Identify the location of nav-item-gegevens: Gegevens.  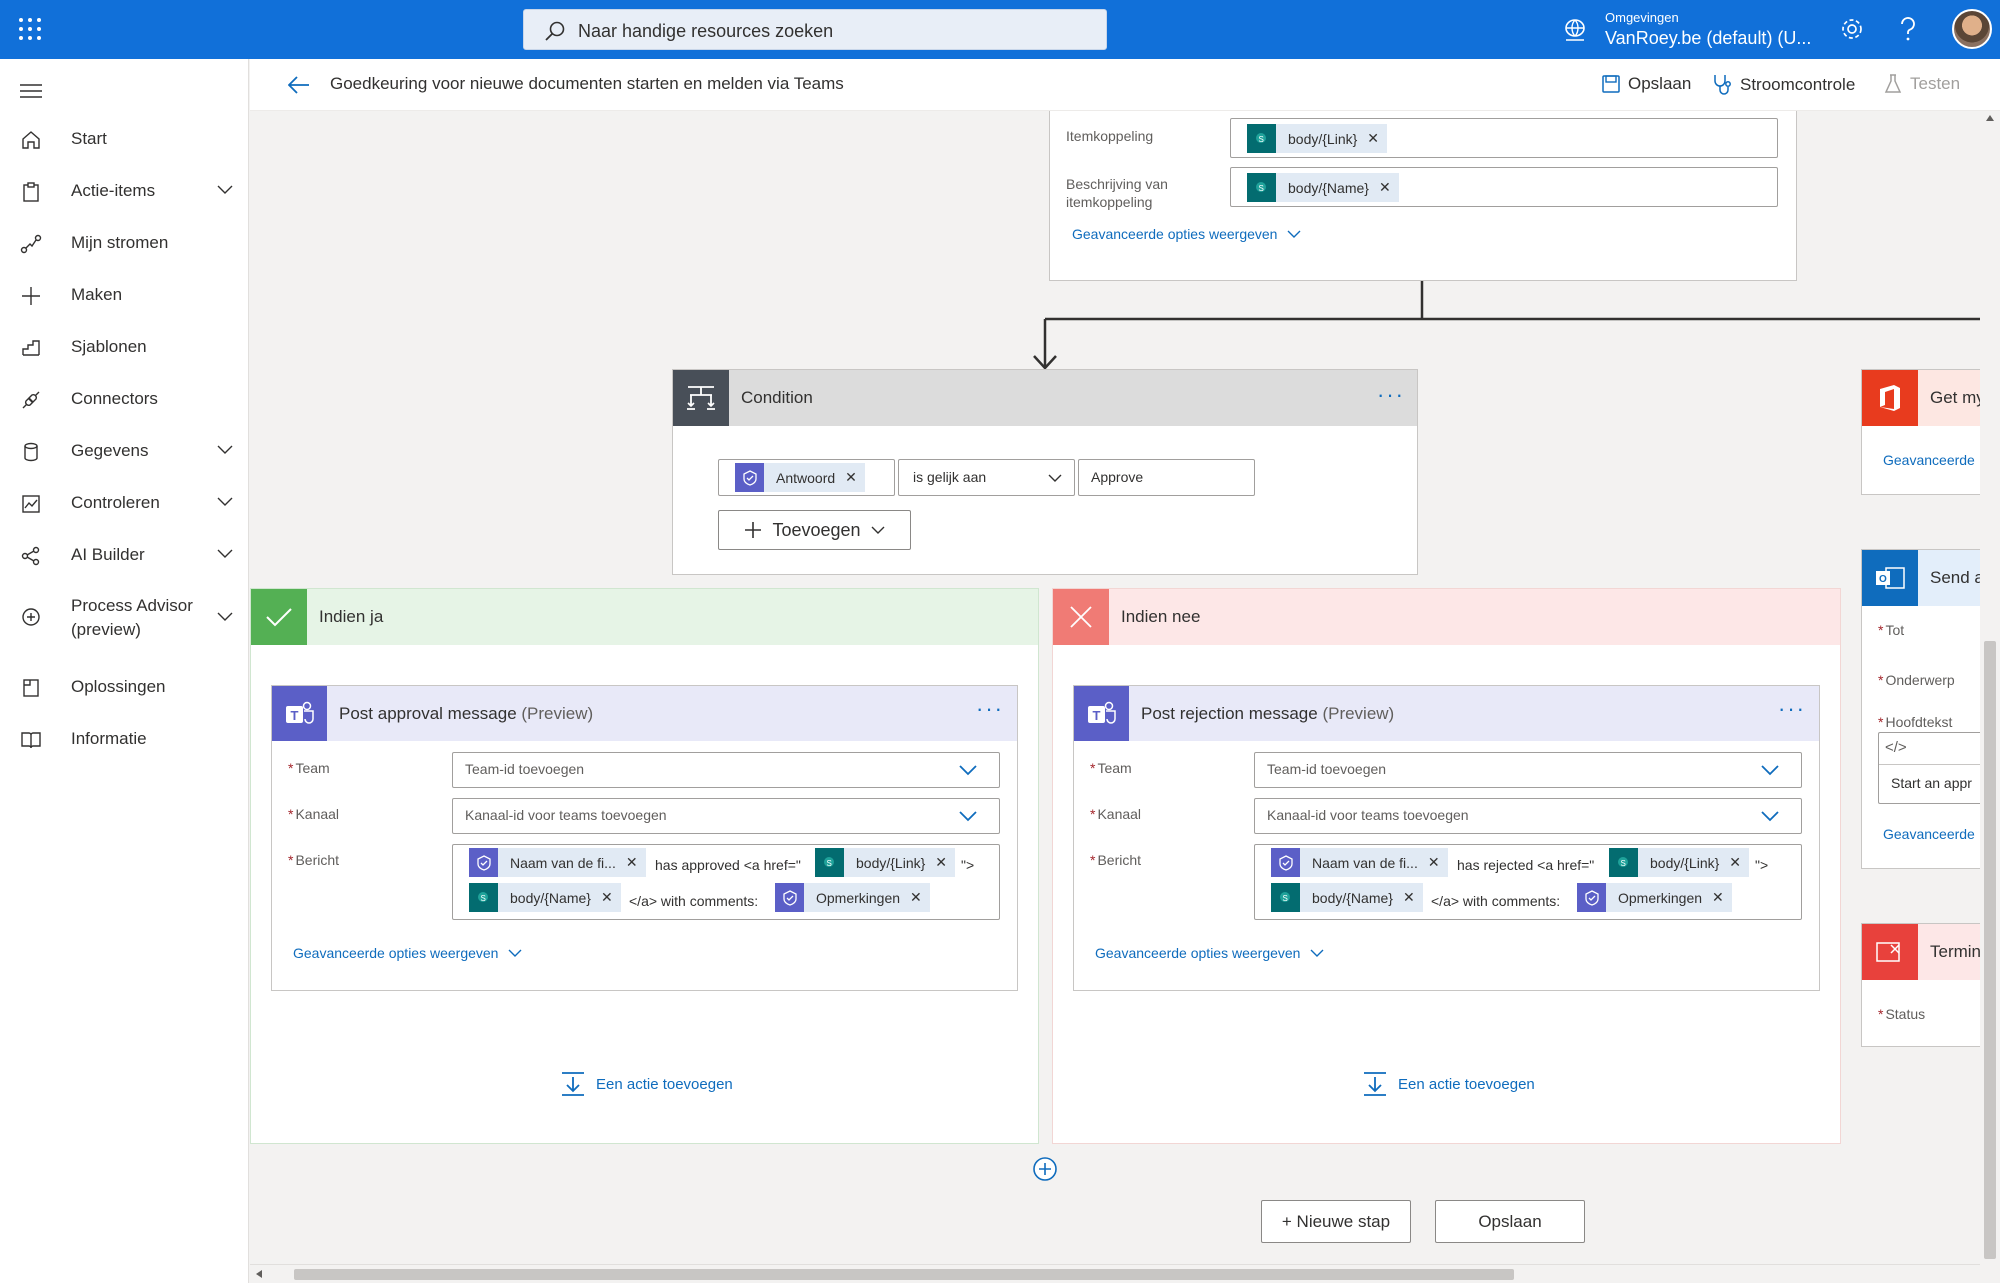
(124, 451).